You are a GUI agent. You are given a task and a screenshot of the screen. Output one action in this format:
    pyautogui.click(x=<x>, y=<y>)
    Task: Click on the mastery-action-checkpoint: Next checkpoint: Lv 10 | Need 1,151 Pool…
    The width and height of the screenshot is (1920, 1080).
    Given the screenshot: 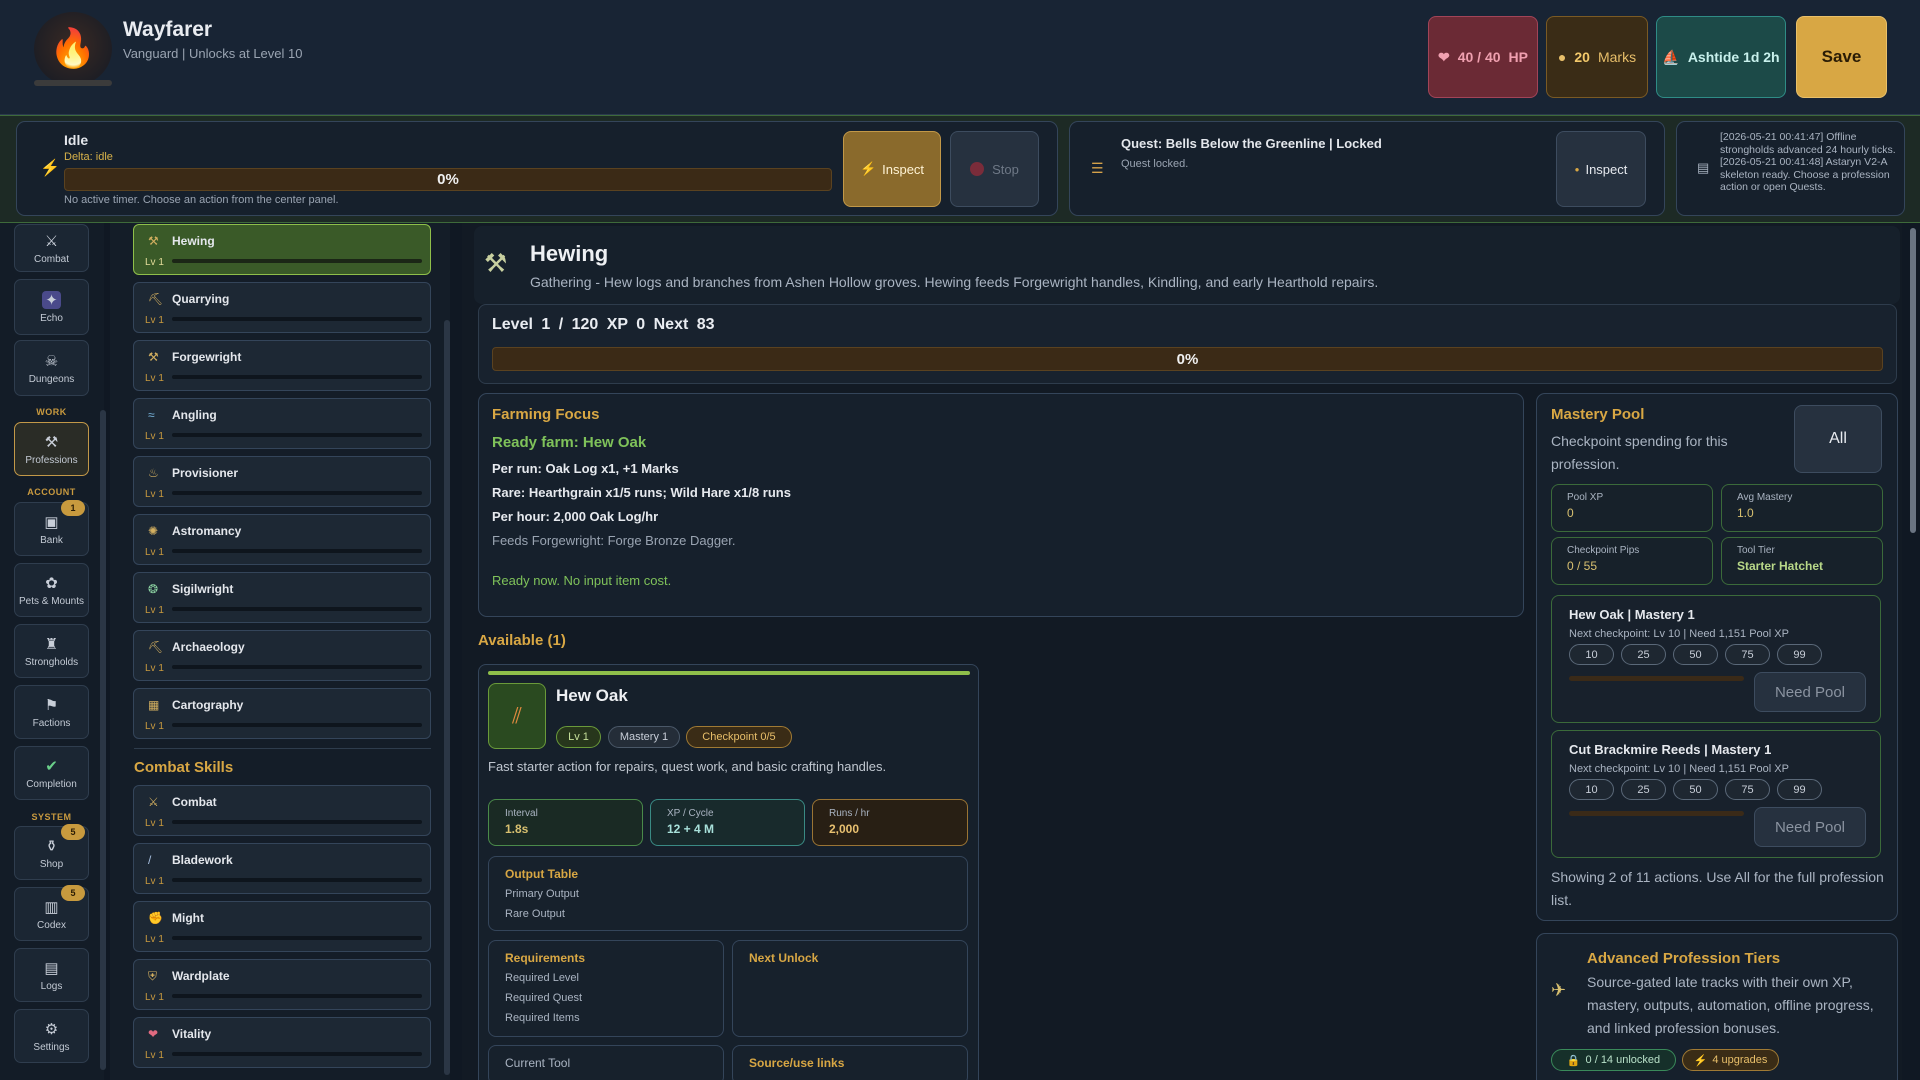 What is the action you would take?
    pyautogui.click(x=1679, y=634)
    